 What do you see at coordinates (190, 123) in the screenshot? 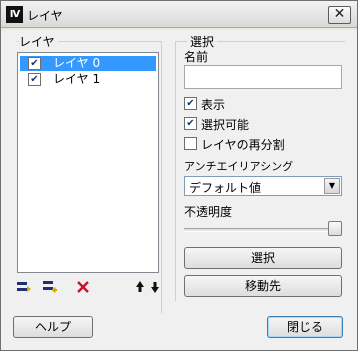
I see `selectable-checkbox: ✔` at bounding box center [190, 123].